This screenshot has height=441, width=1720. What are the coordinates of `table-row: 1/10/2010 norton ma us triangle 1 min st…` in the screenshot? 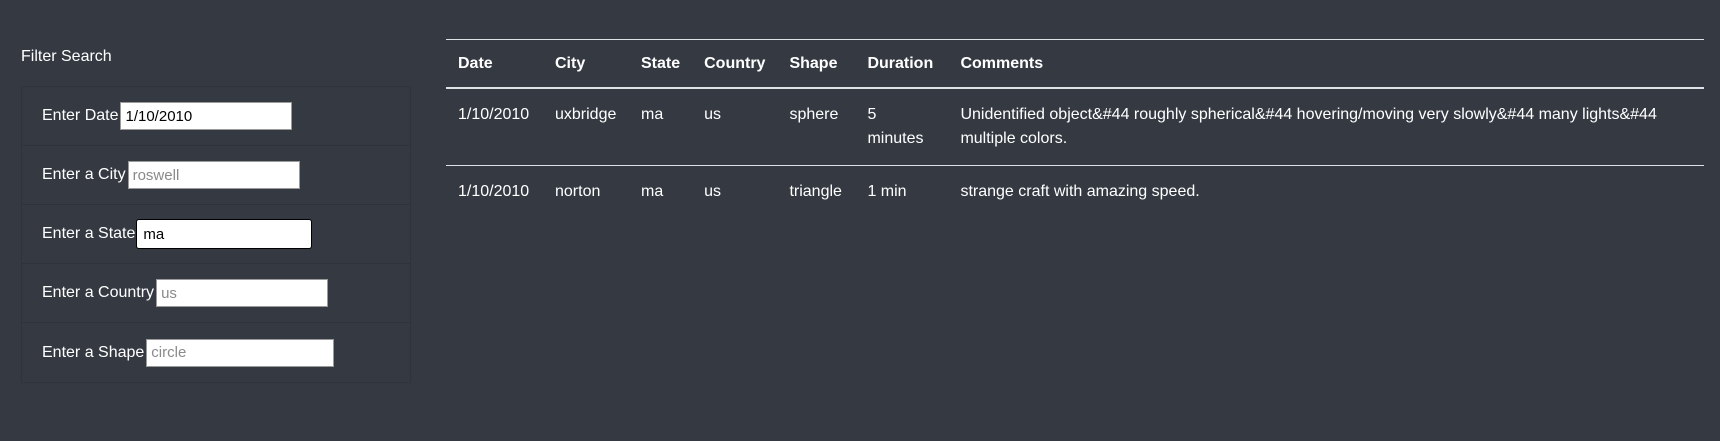 It's located at (1075, 192).